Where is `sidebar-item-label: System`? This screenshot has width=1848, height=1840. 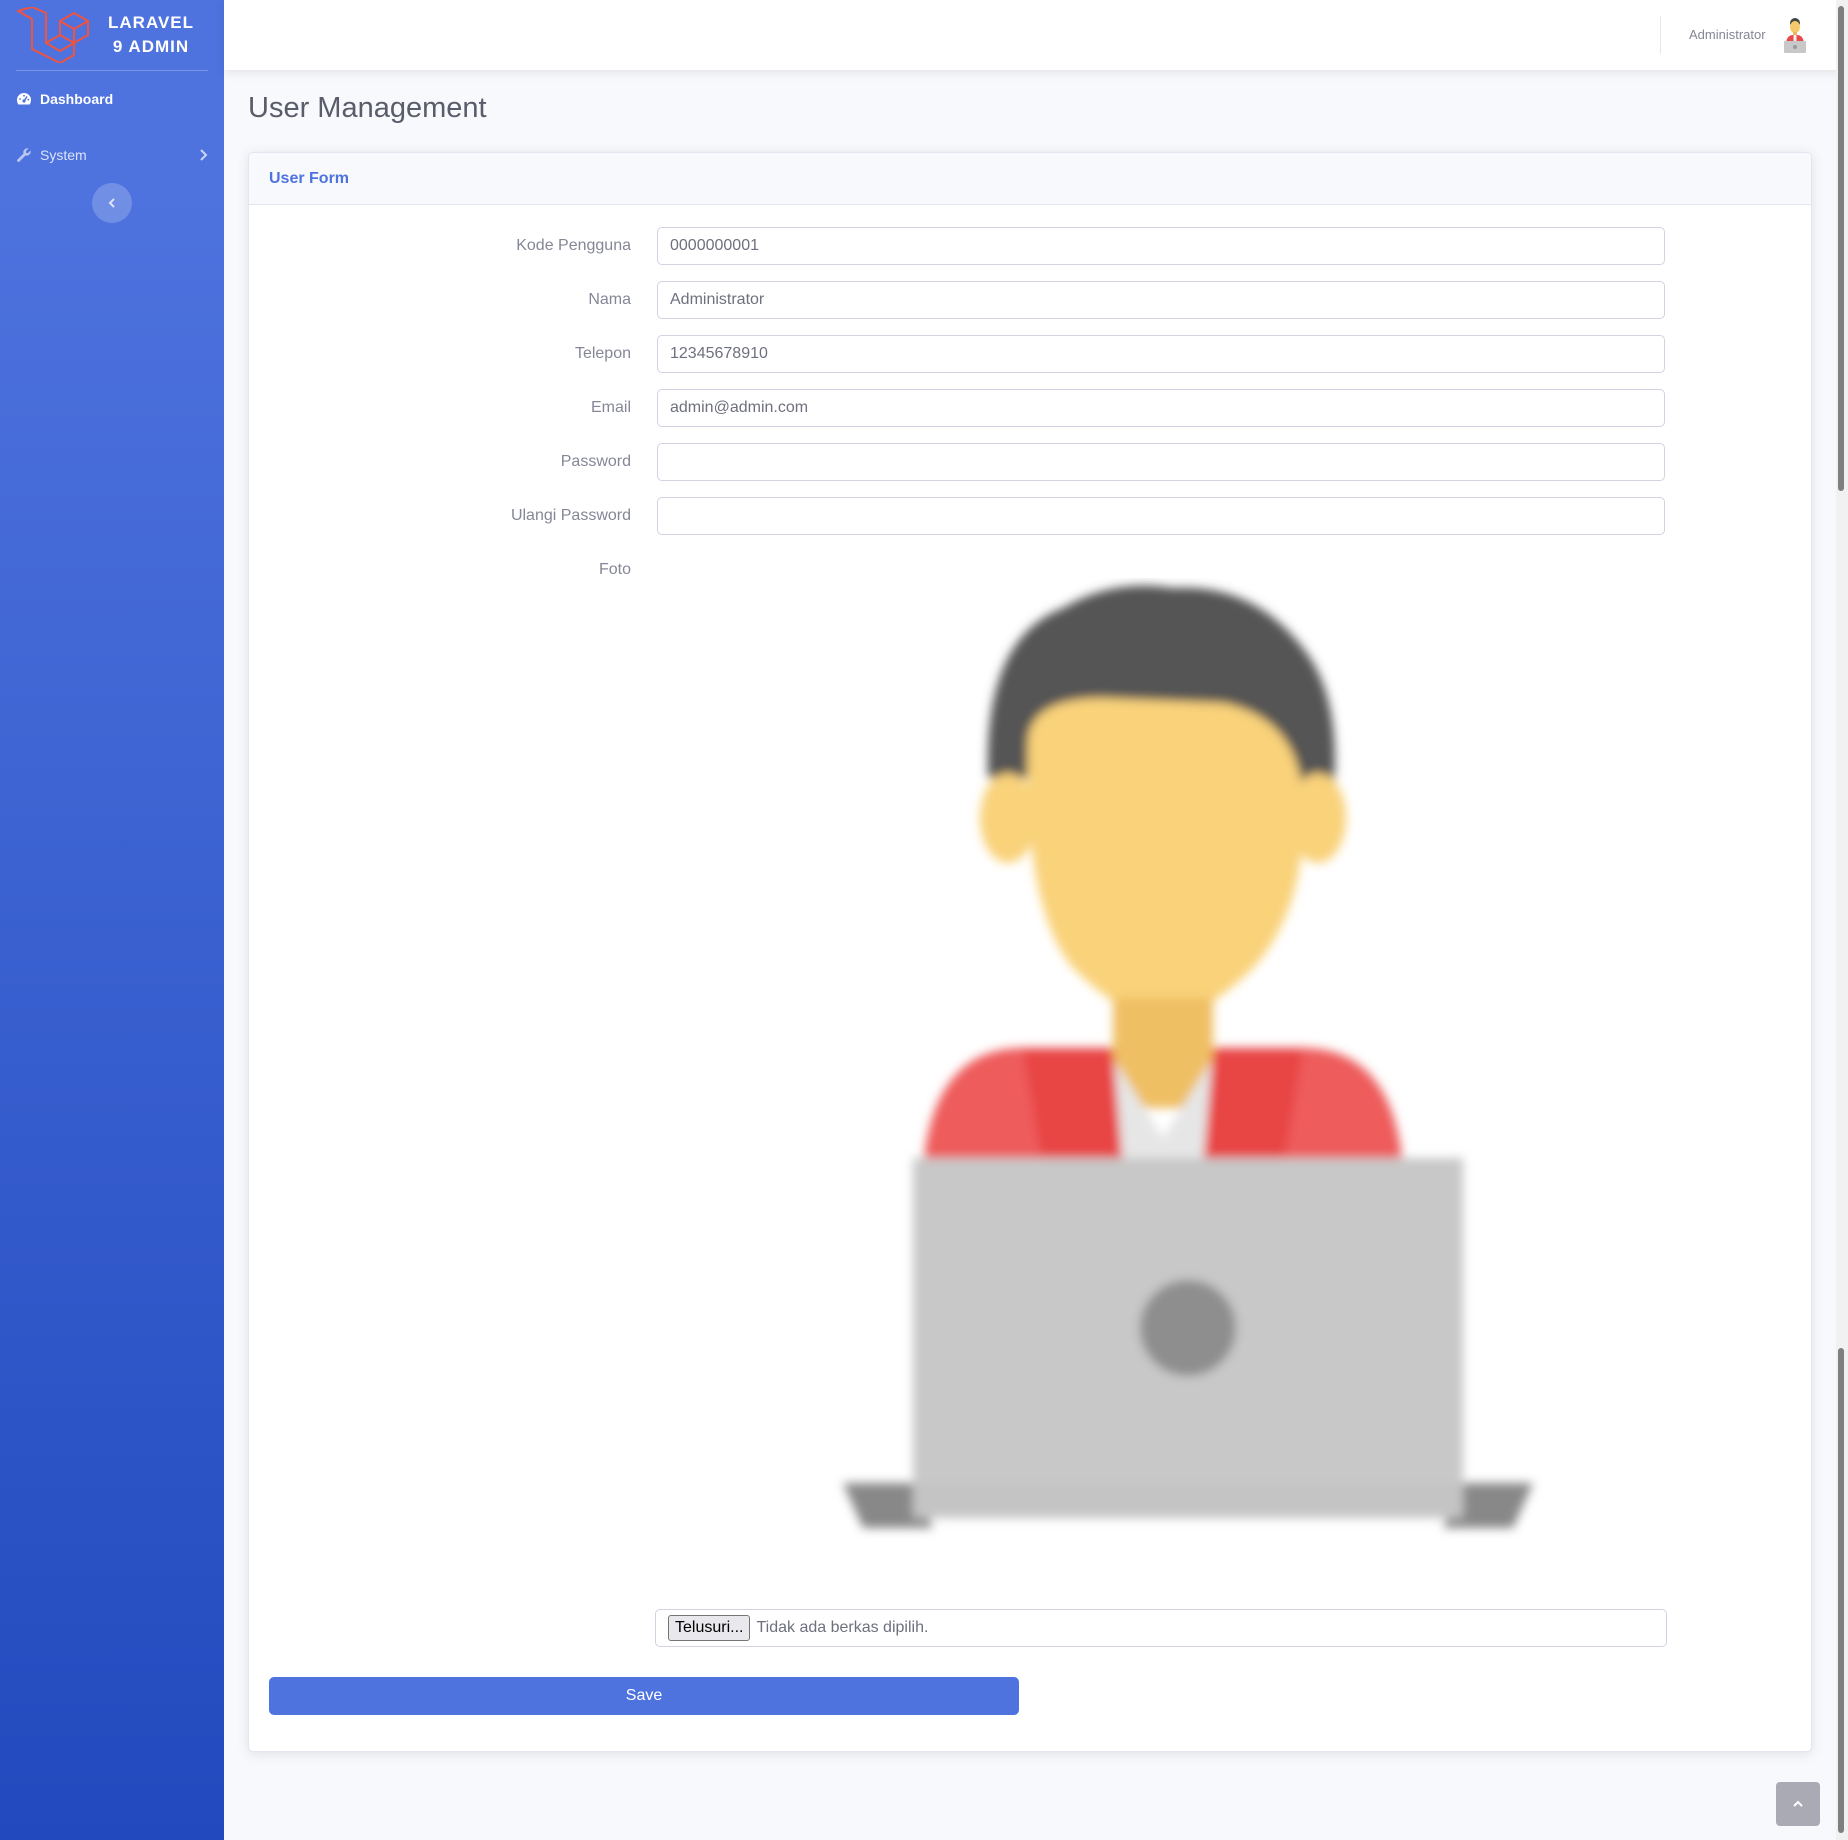 sidebar-item-label: System is located at coordinates (63, 155).